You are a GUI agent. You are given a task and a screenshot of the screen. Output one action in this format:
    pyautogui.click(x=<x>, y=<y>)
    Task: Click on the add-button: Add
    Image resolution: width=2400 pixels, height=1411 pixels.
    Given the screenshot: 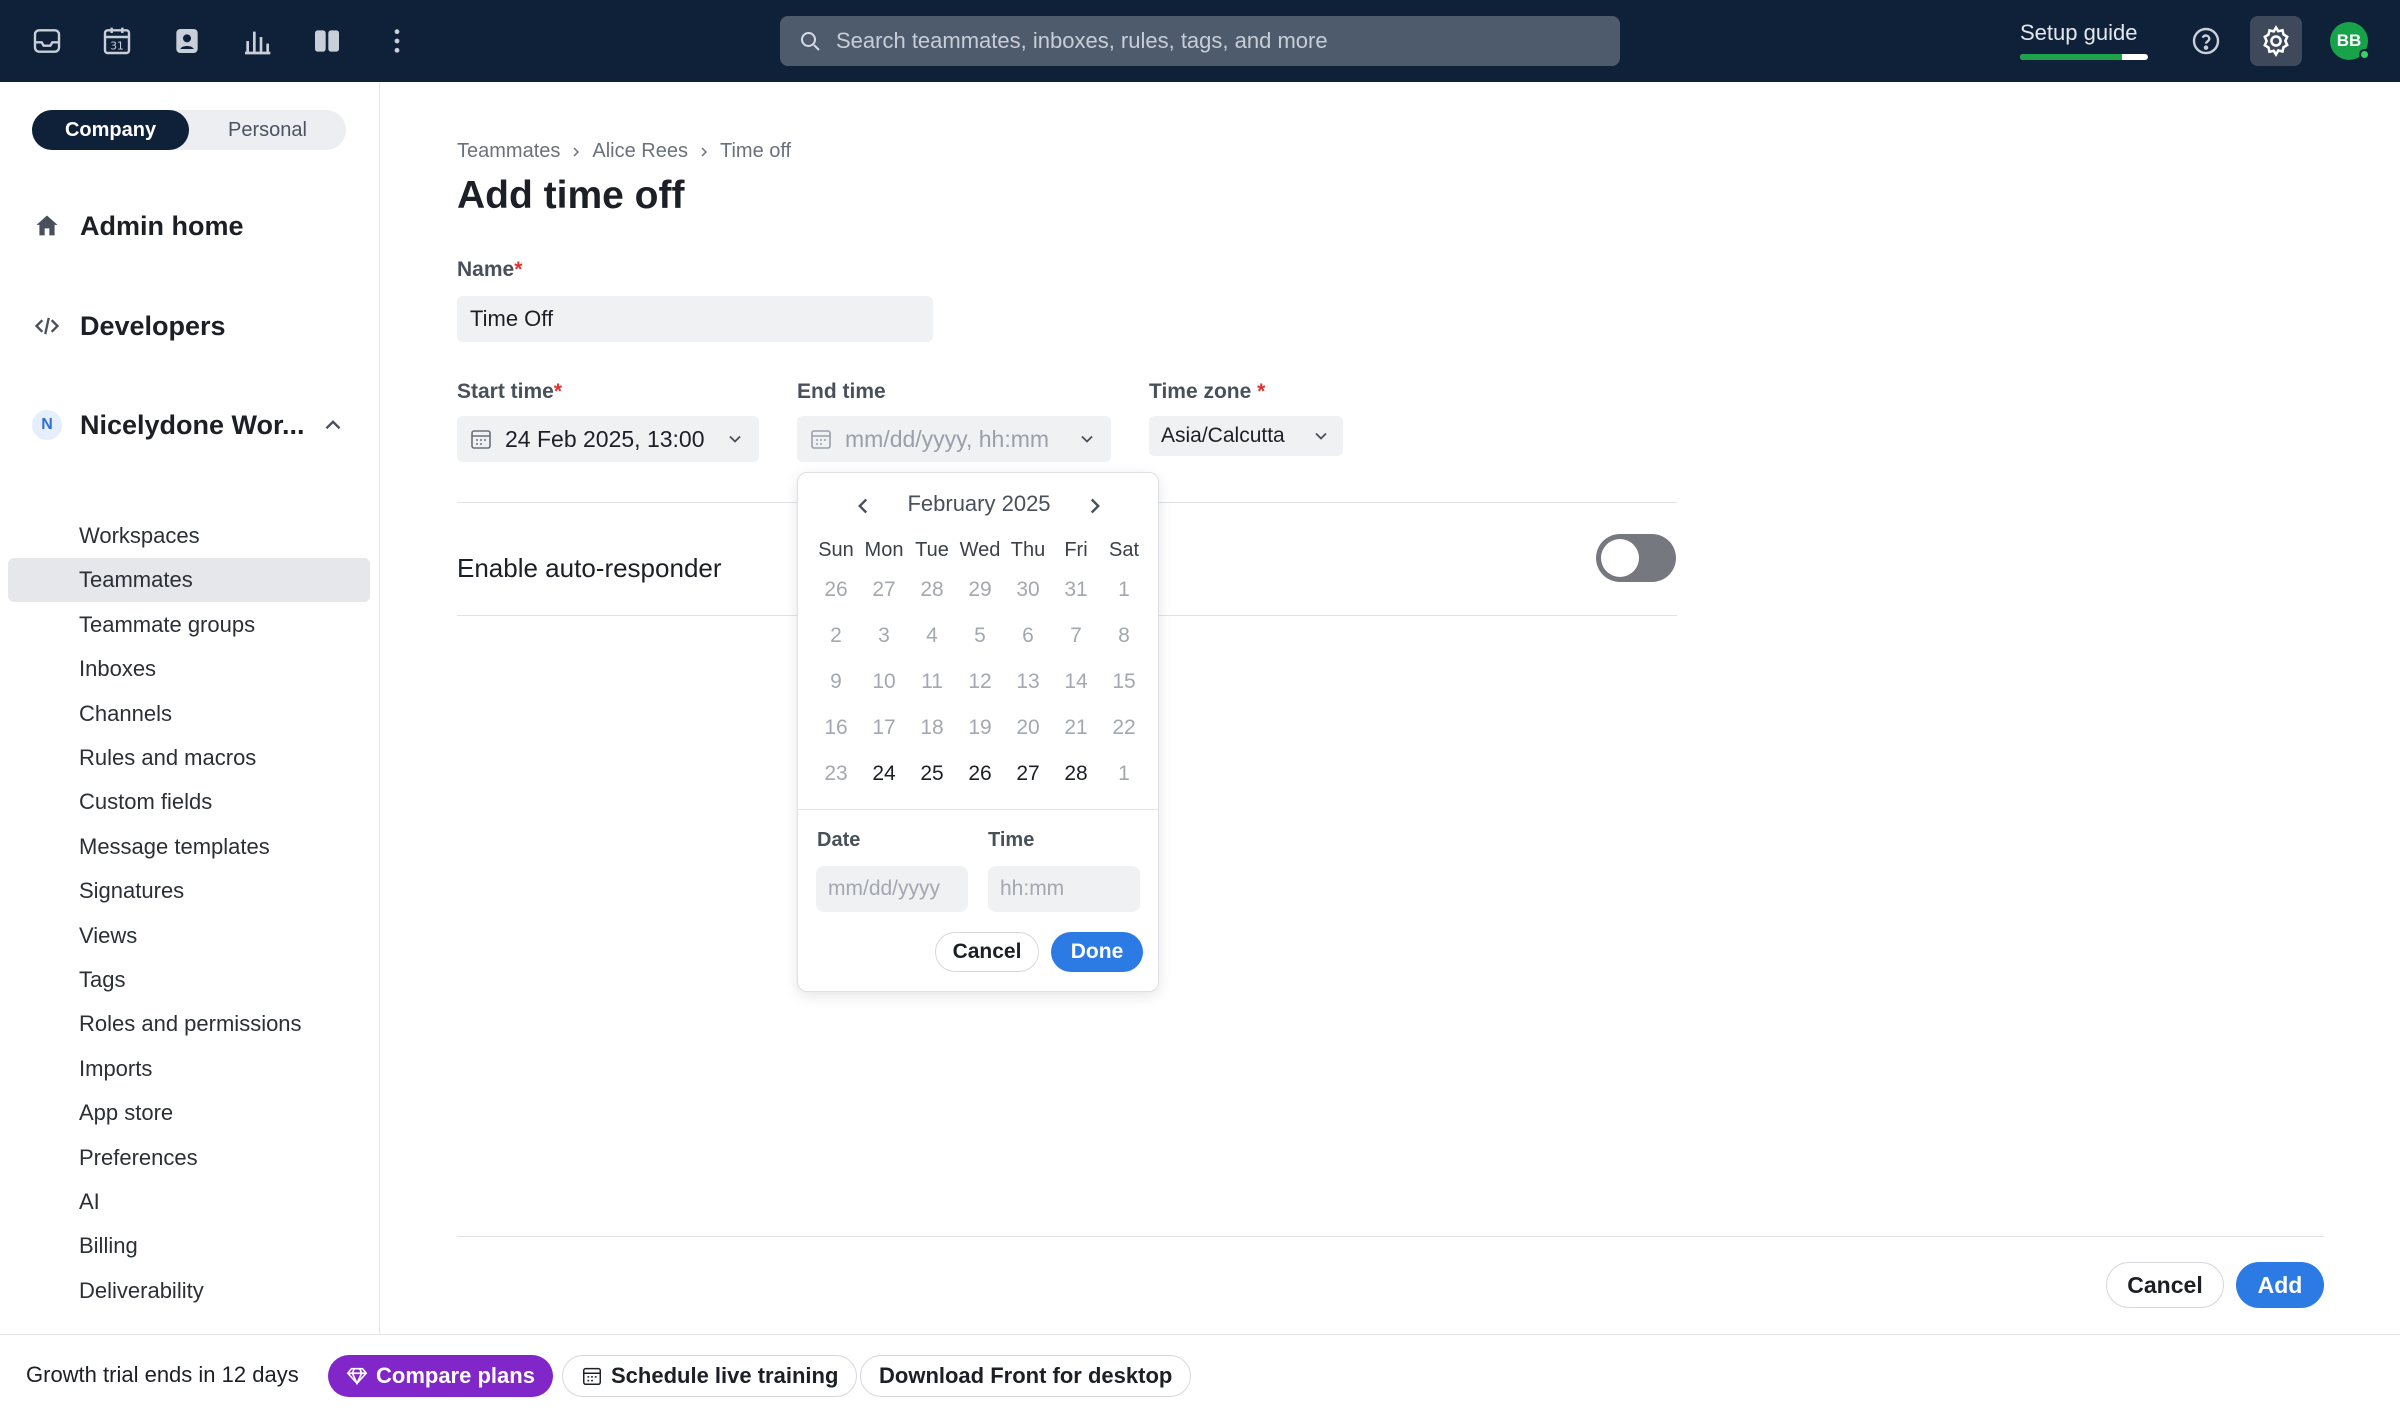 What is the action you would take?
    pyautogui.click(x=2280, y=1285)
    